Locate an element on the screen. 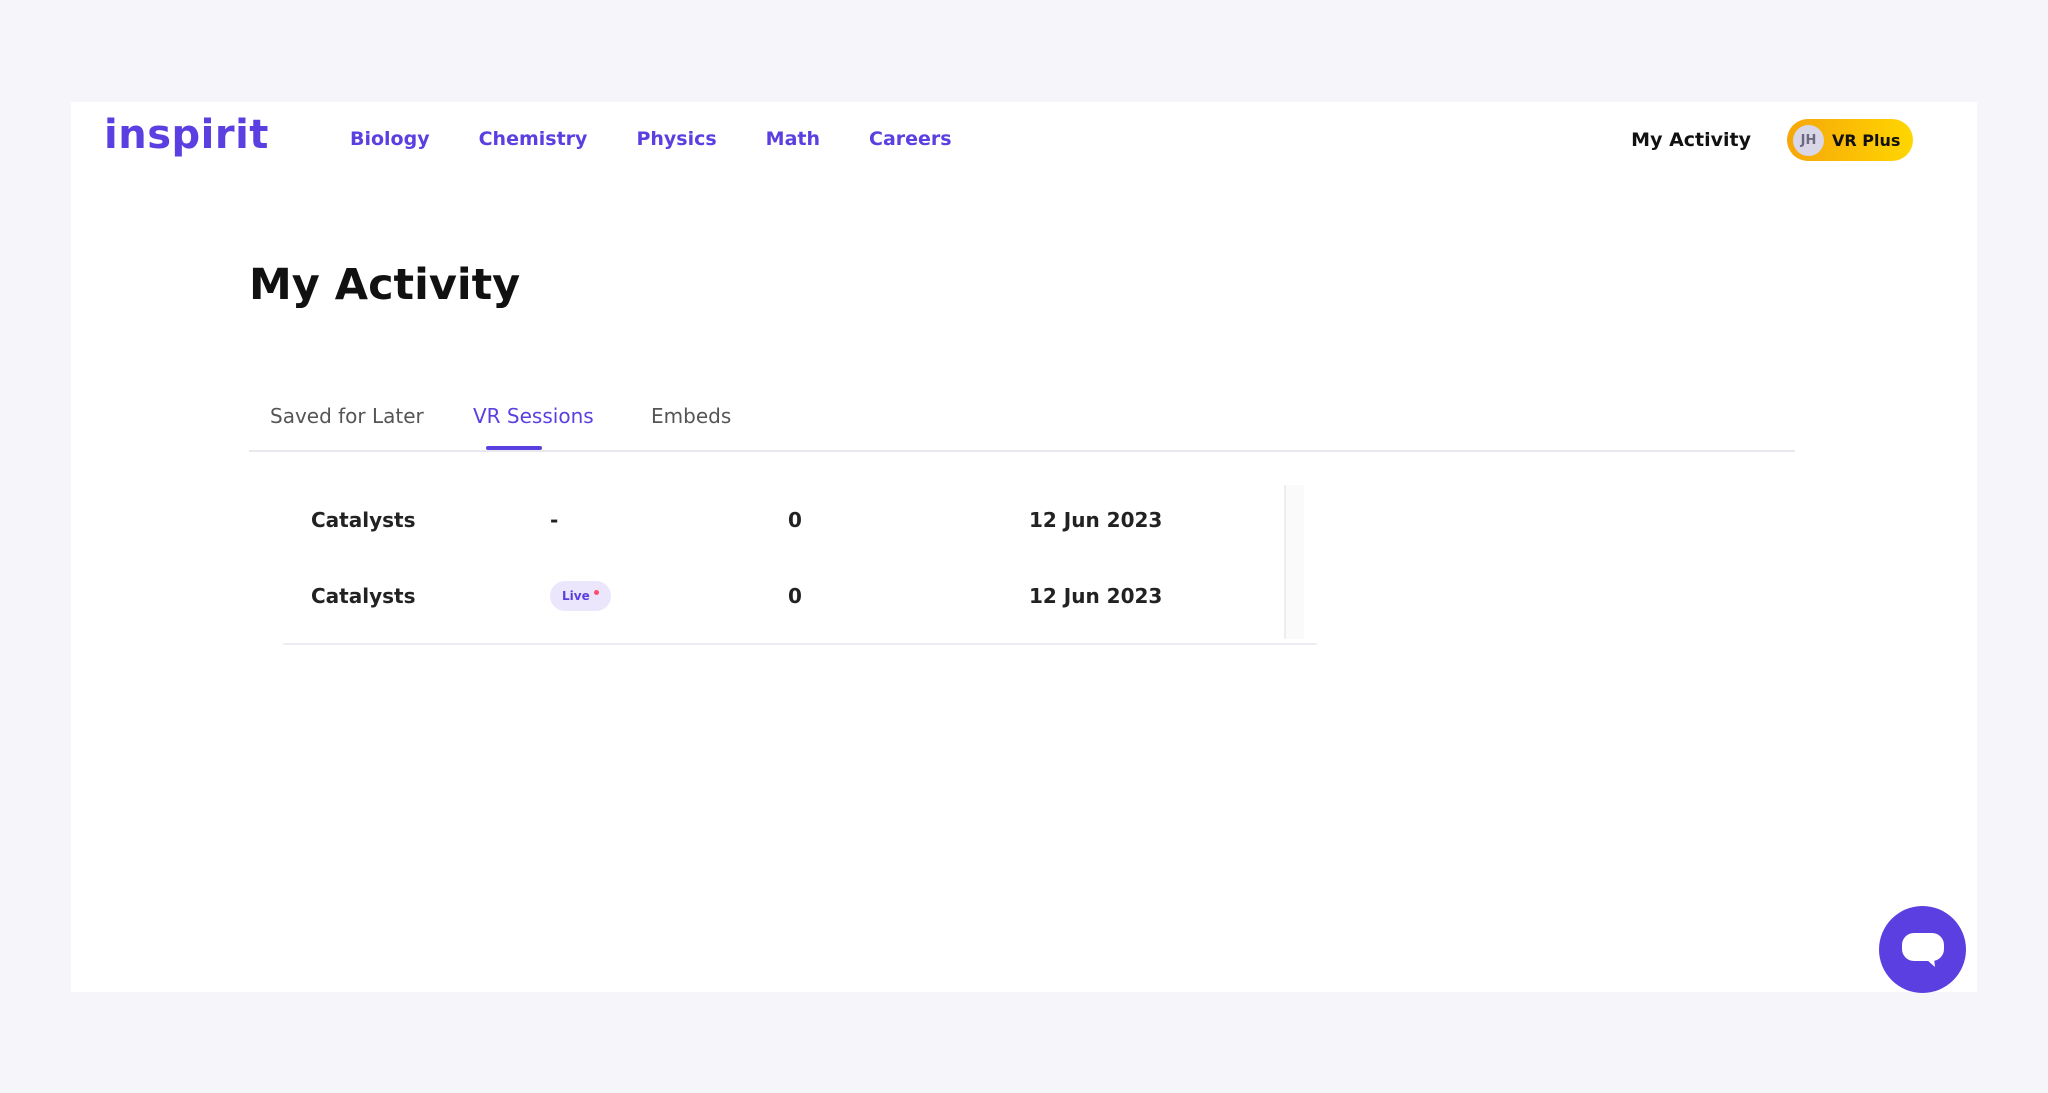  plan-label: VR Plus is located at coordinates (1866, 140).